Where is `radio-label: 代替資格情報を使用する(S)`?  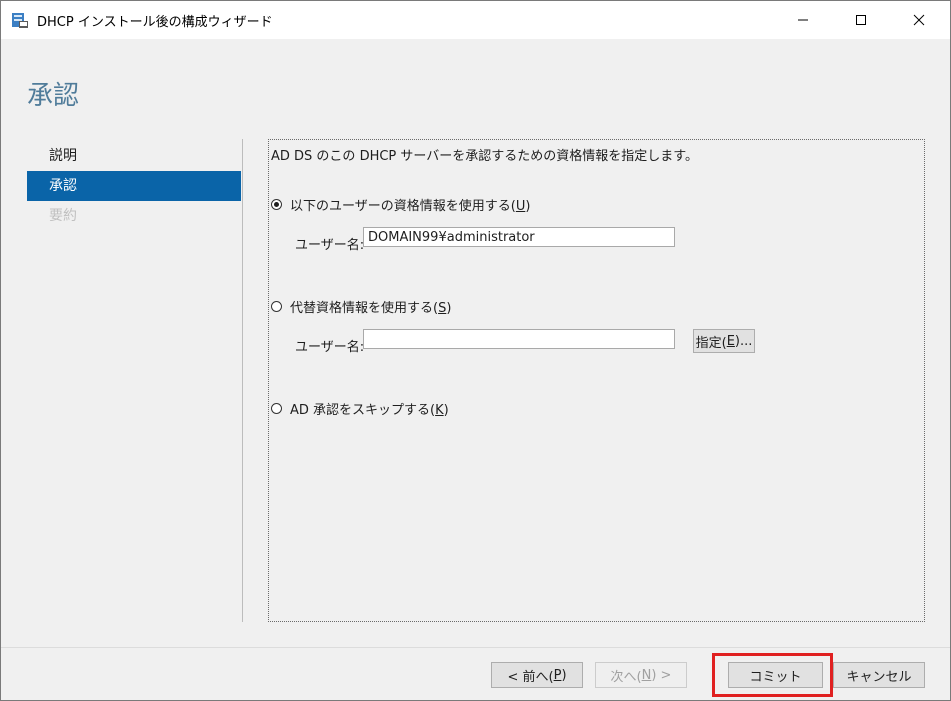 radio-label: 代替資格情報を使用する(S) is located at coordinates (371, 308).